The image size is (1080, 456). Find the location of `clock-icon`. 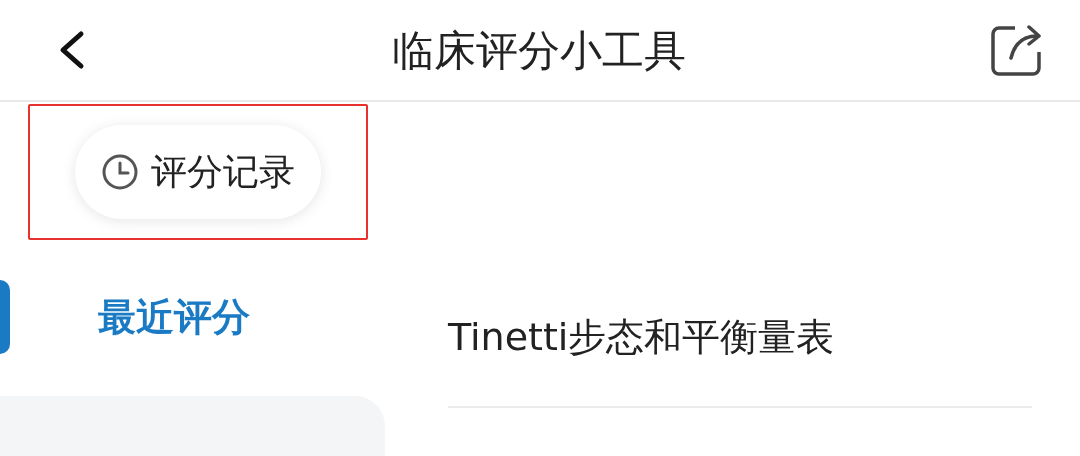

clock-icon is located at coordinates (120, 172).